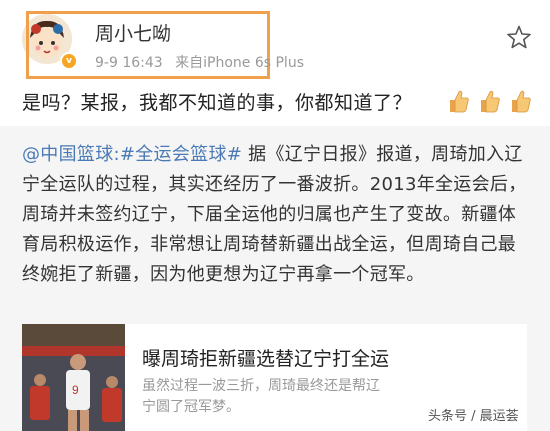  Describe the element at coordinates (519, 37) in the screenshot. I see `star-icon` at that location.